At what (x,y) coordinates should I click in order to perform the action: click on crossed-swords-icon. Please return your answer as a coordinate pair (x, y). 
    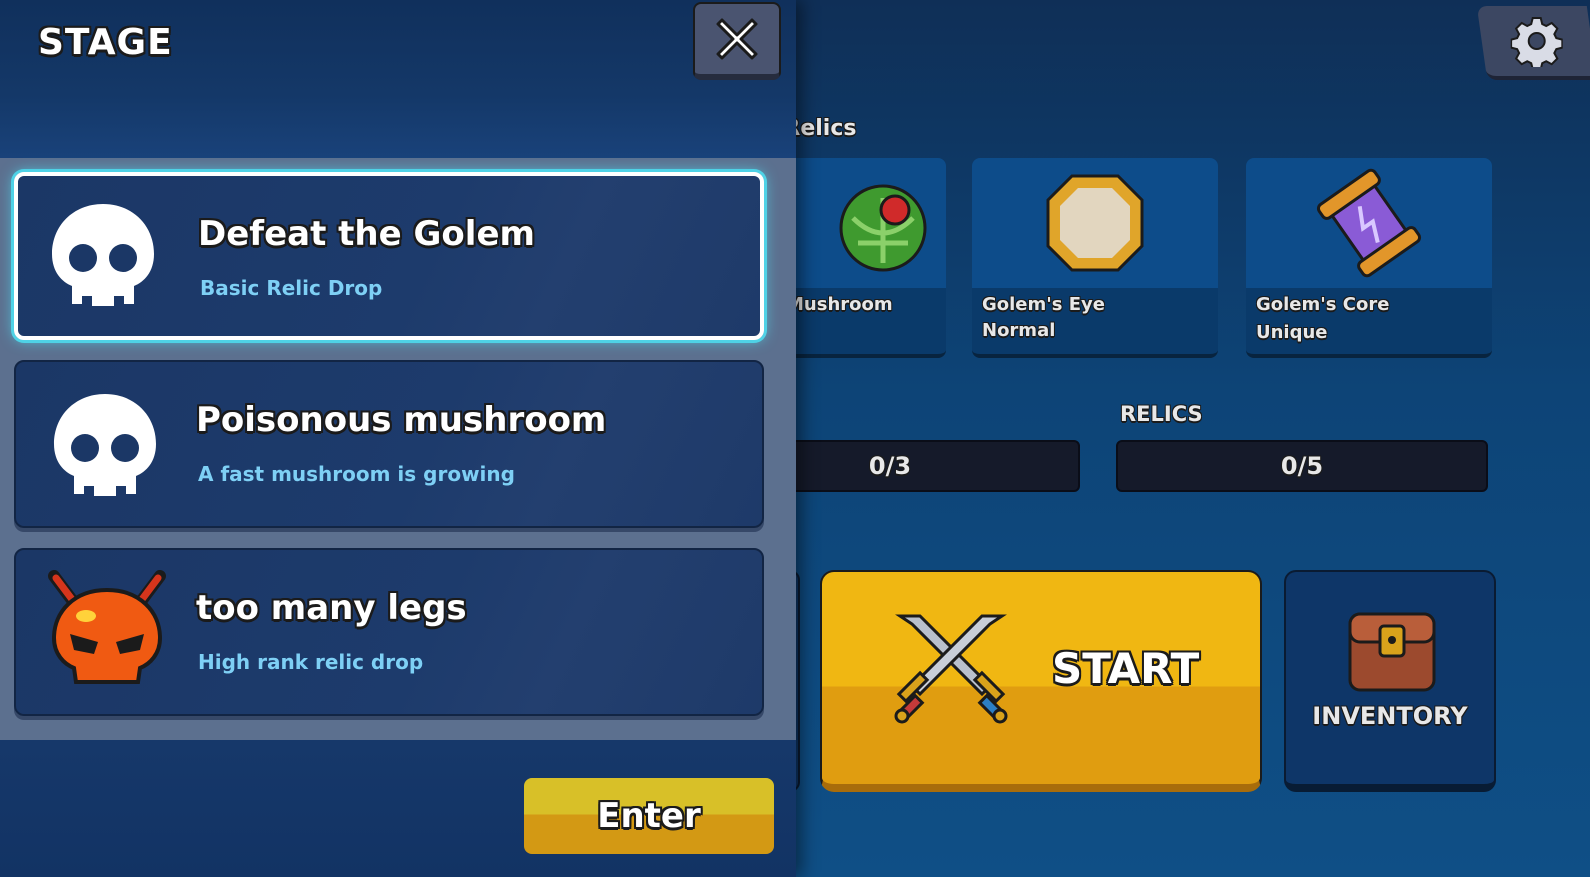
    Looking at the image, I should click on (951, 669).